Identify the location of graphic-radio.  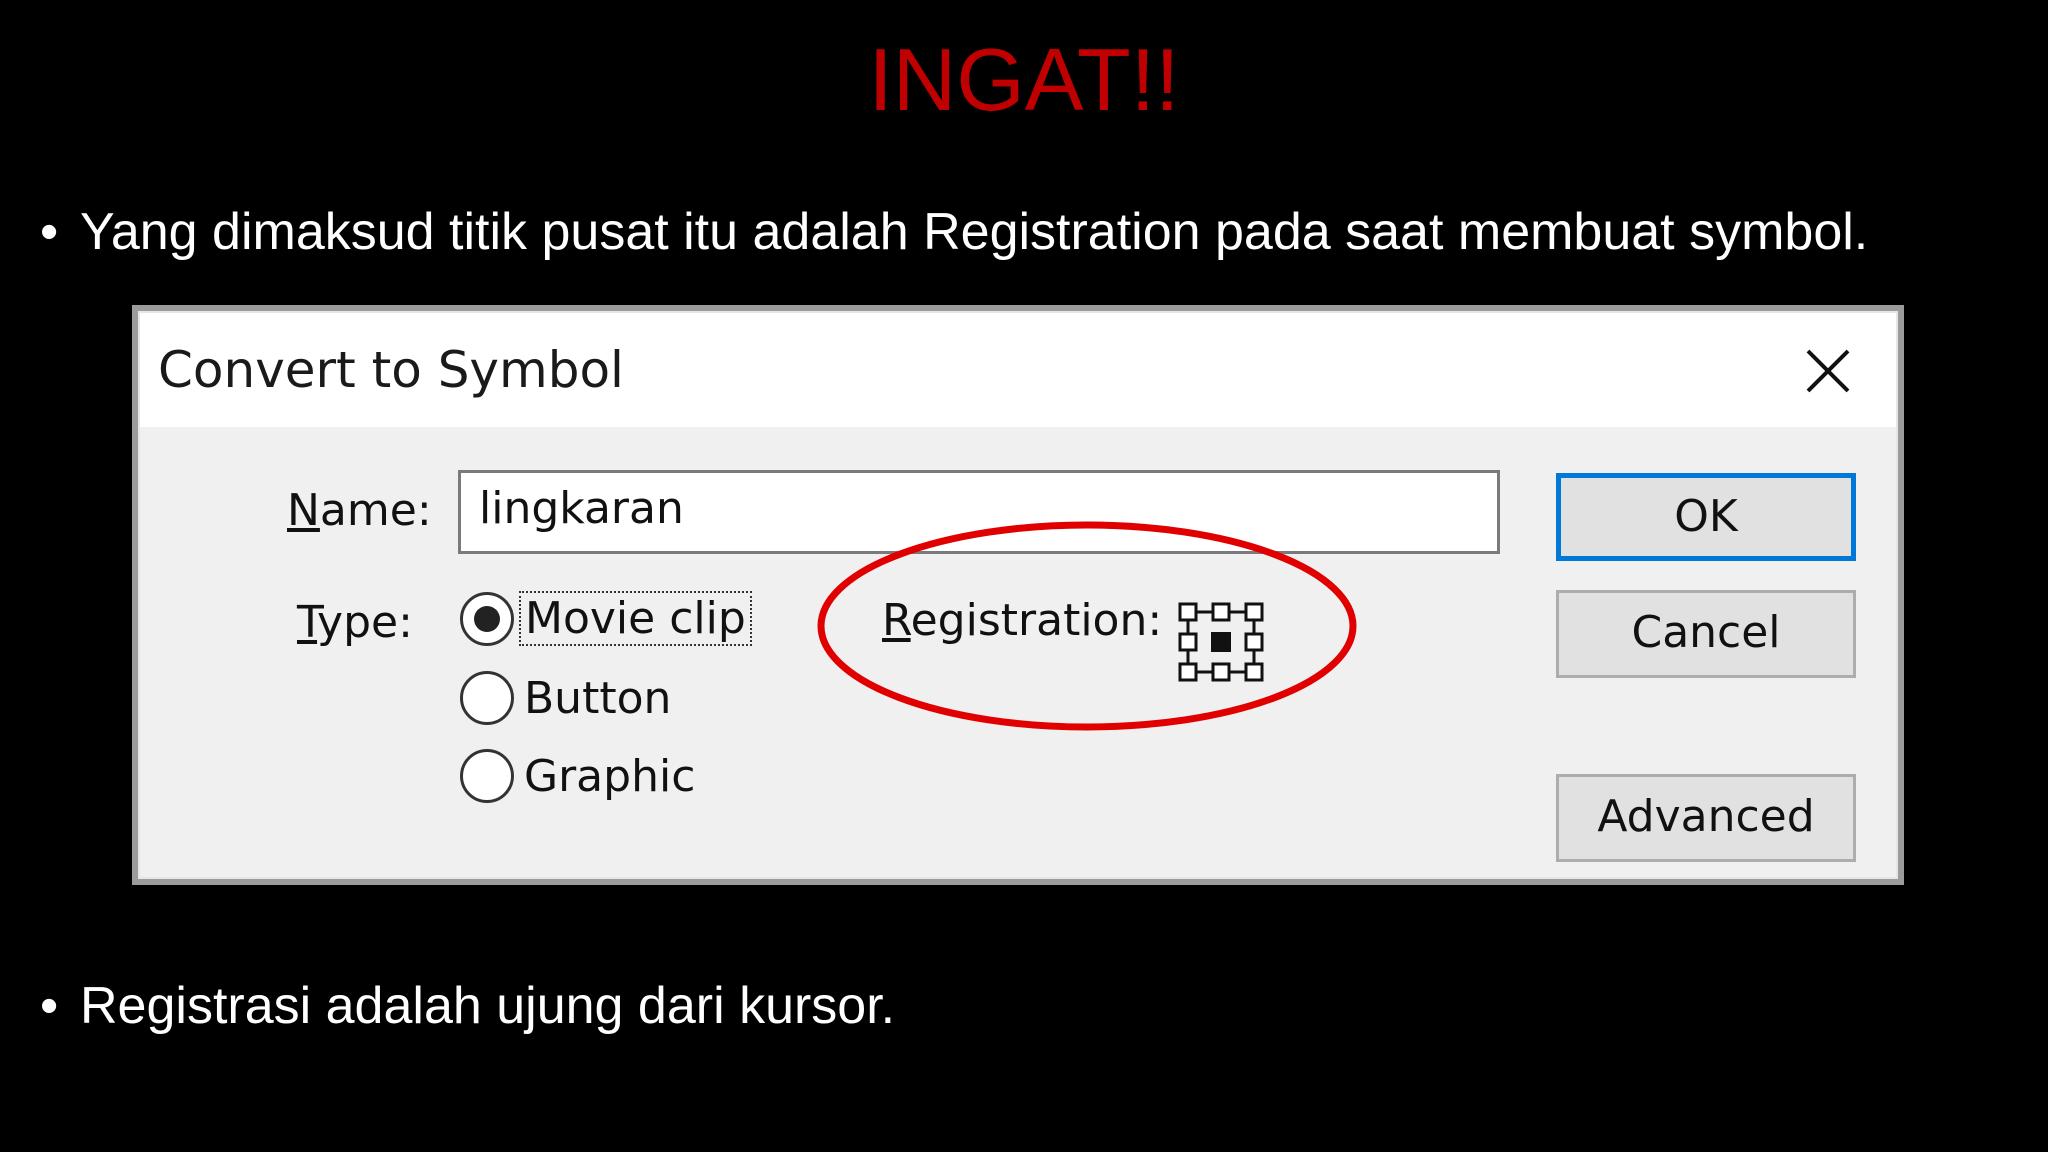
(487, 776).